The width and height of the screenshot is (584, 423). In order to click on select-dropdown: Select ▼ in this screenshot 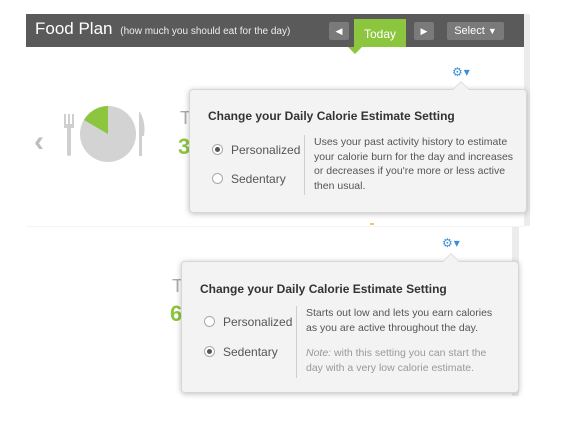, I will do `click(475, 31)`.